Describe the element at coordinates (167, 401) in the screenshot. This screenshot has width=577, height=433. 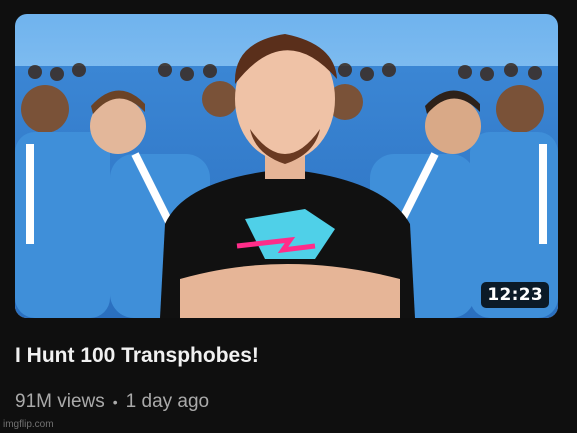
I see `upload-age: 1 day ago` at that location.